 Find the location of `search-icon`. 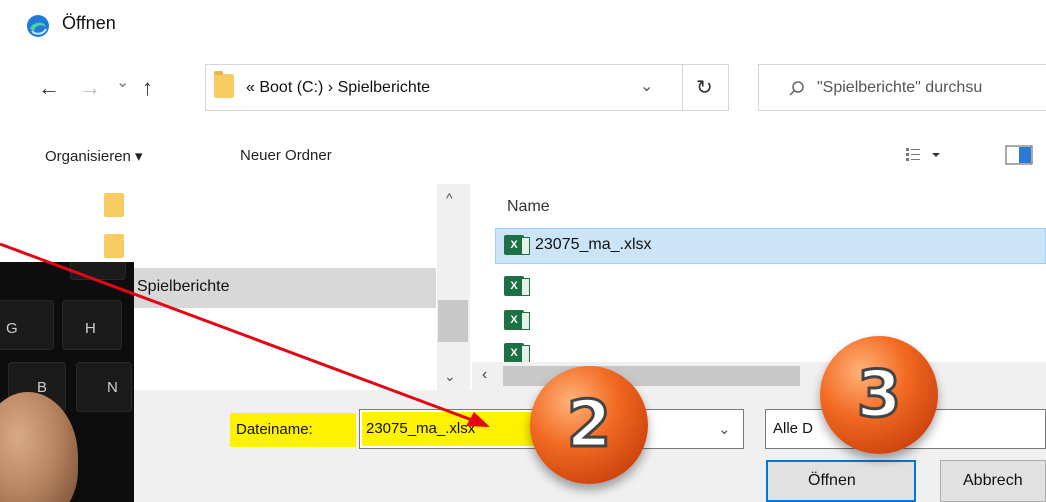

search-icon is located at coordinates (796, 88).